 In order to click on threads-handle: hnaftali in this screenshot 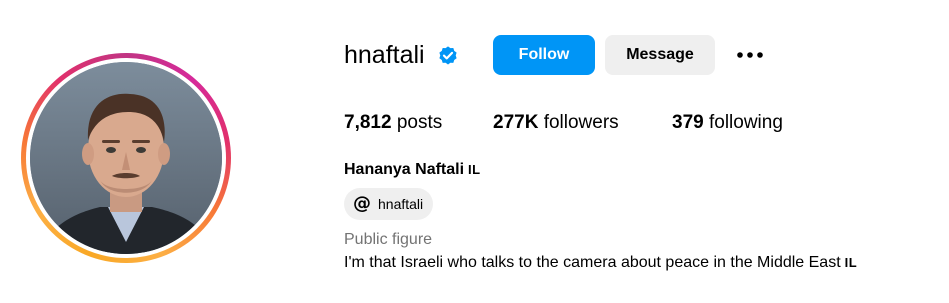, I will do `click(401, 204)`.